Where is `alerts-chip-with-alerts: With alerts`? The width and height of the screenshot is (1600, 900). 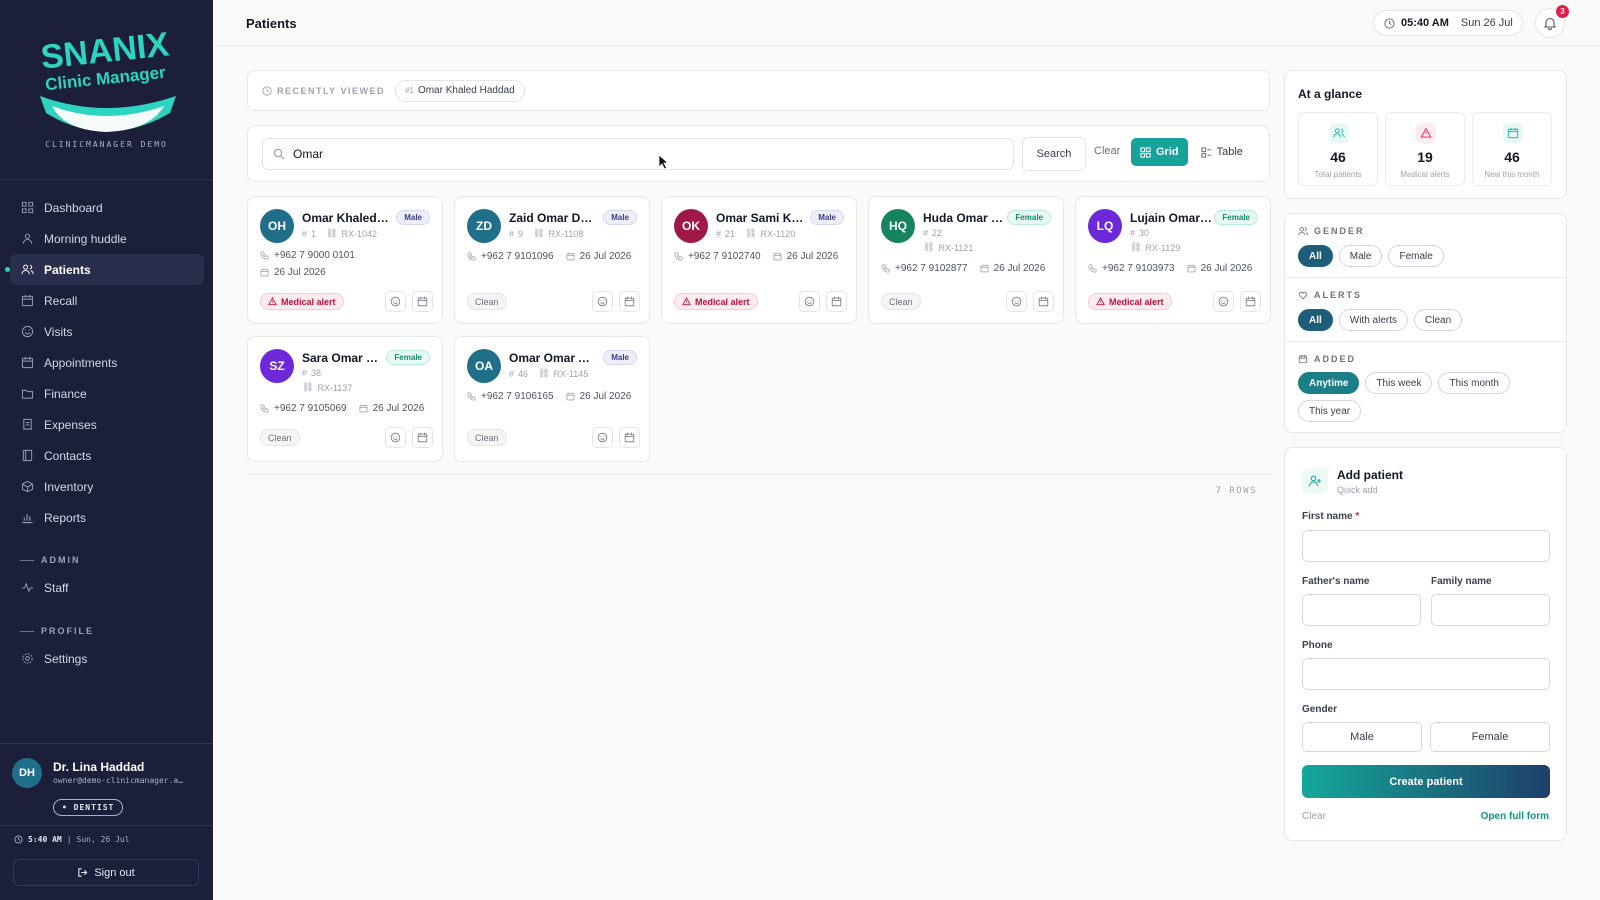 alerts-chip-with-alerts: With alerts is located at coordinates (1373, 320).